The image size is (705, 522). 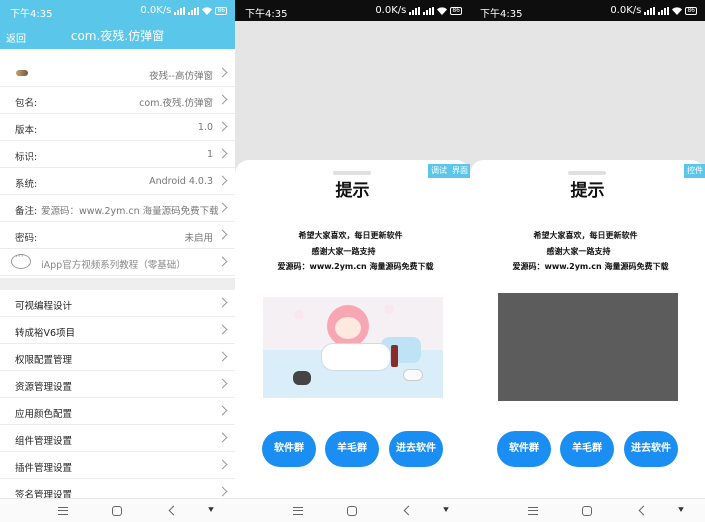 What do you see at coordinates (117, 465) in the screenshot?
I see `menu-item-plugins: 插件管理设置` at bounding box center [117, 465].